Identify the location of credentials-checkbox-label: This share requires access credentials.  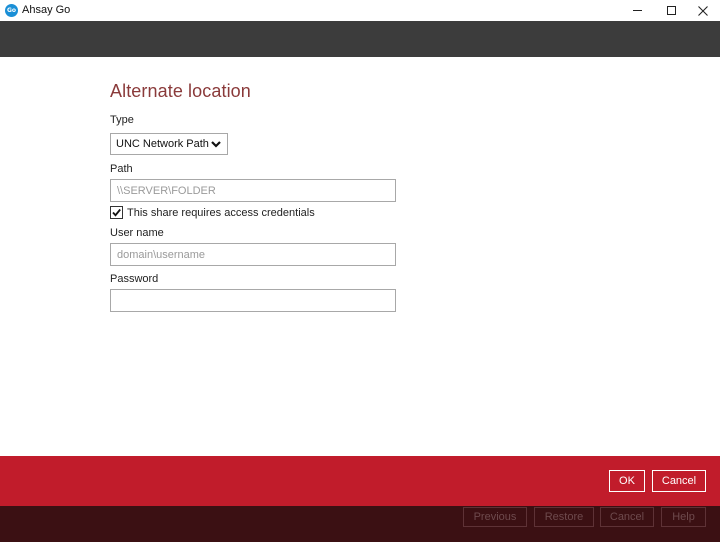
(221, 212).